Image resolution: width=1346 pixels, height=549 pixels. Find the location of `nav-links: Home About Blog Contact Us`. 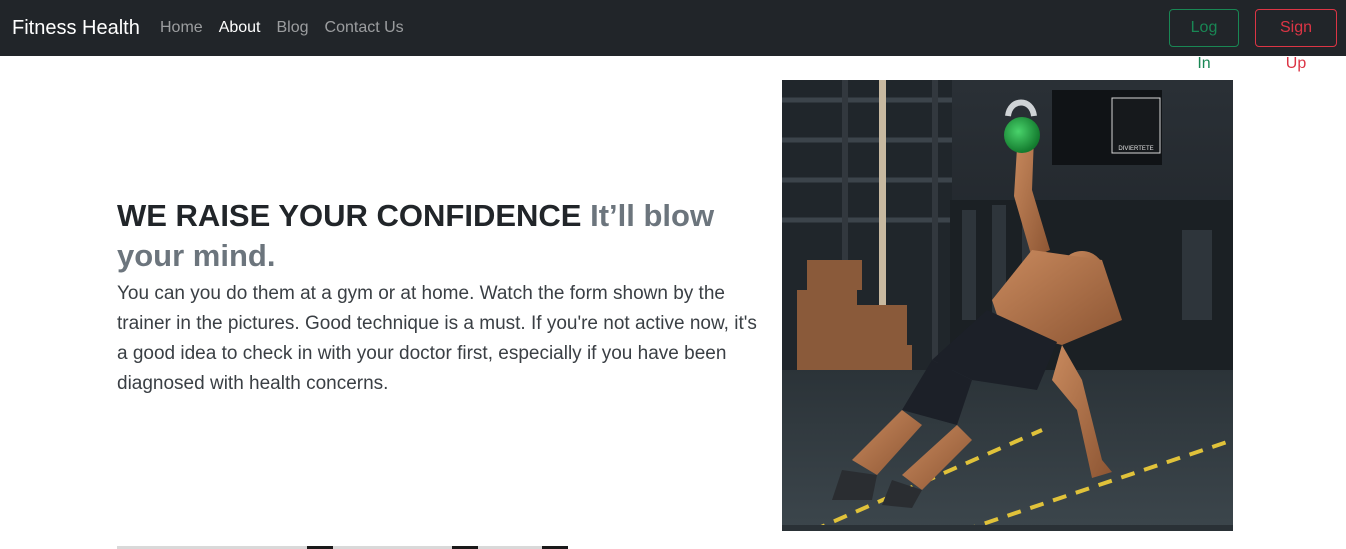

nav-links: Home About Blog Contact Us is located at coordinates (290, 28).